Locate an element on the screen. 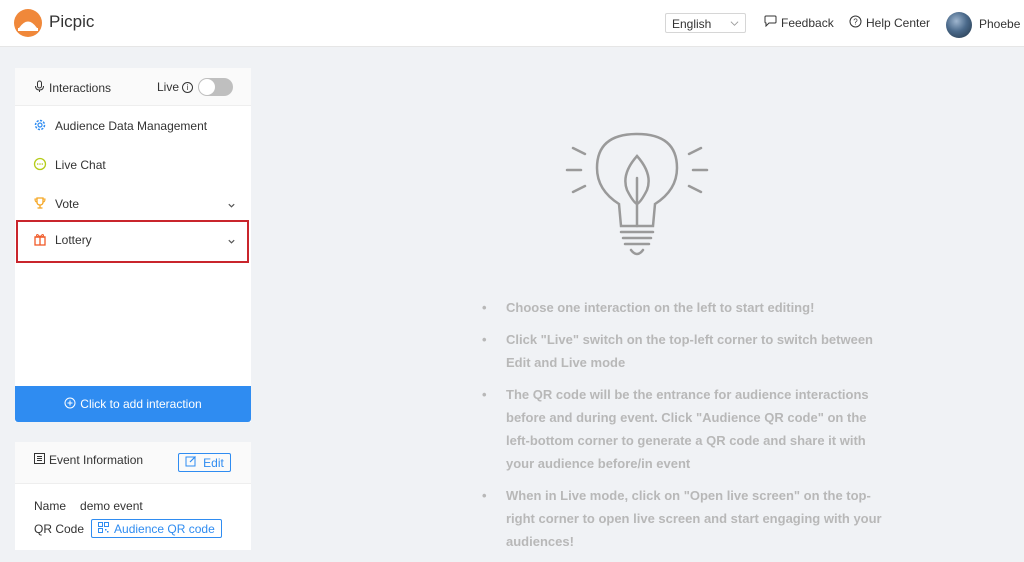  menu-item-live-chat: Live Chat is located at coordinates (133, 165).